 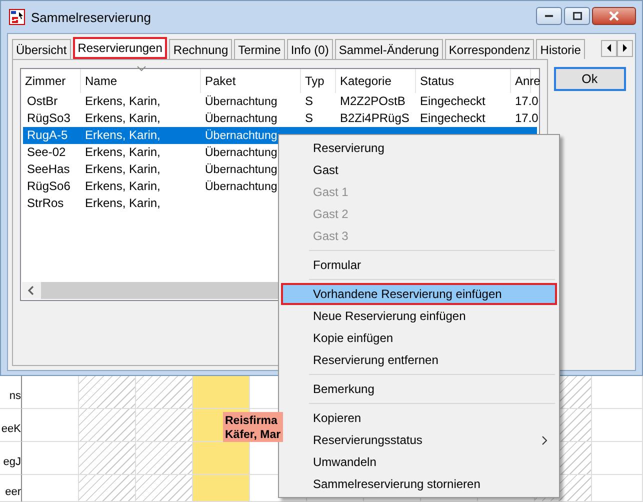 I want to click on table-cell: RügSo3, so click(x=48, y=118).